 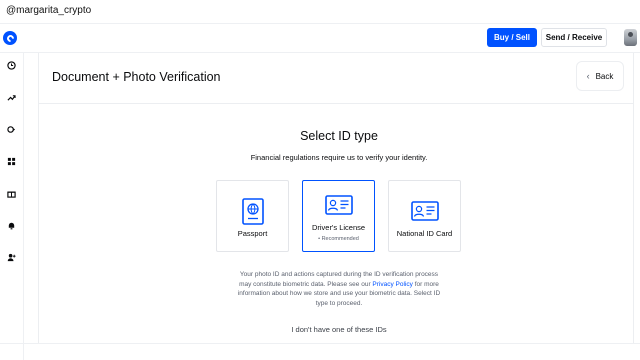 I want to click on no-id-link: I don't have one of these IDs, so click(x=339, y=329).